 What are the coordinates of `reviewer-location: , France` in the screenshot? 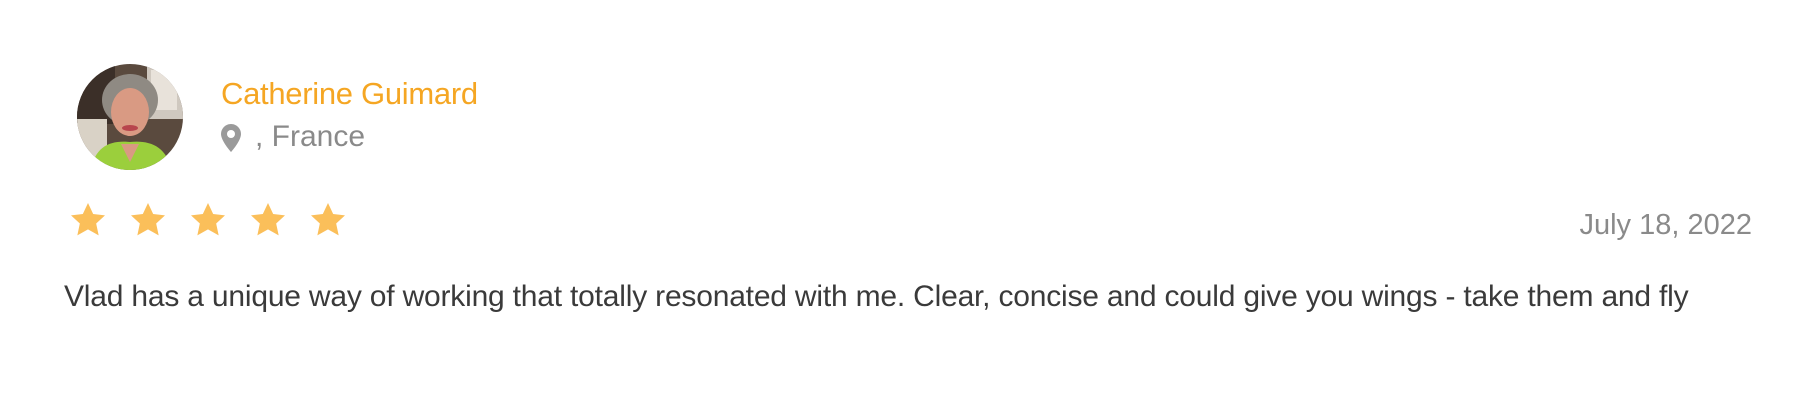 It's located at (349, 137).